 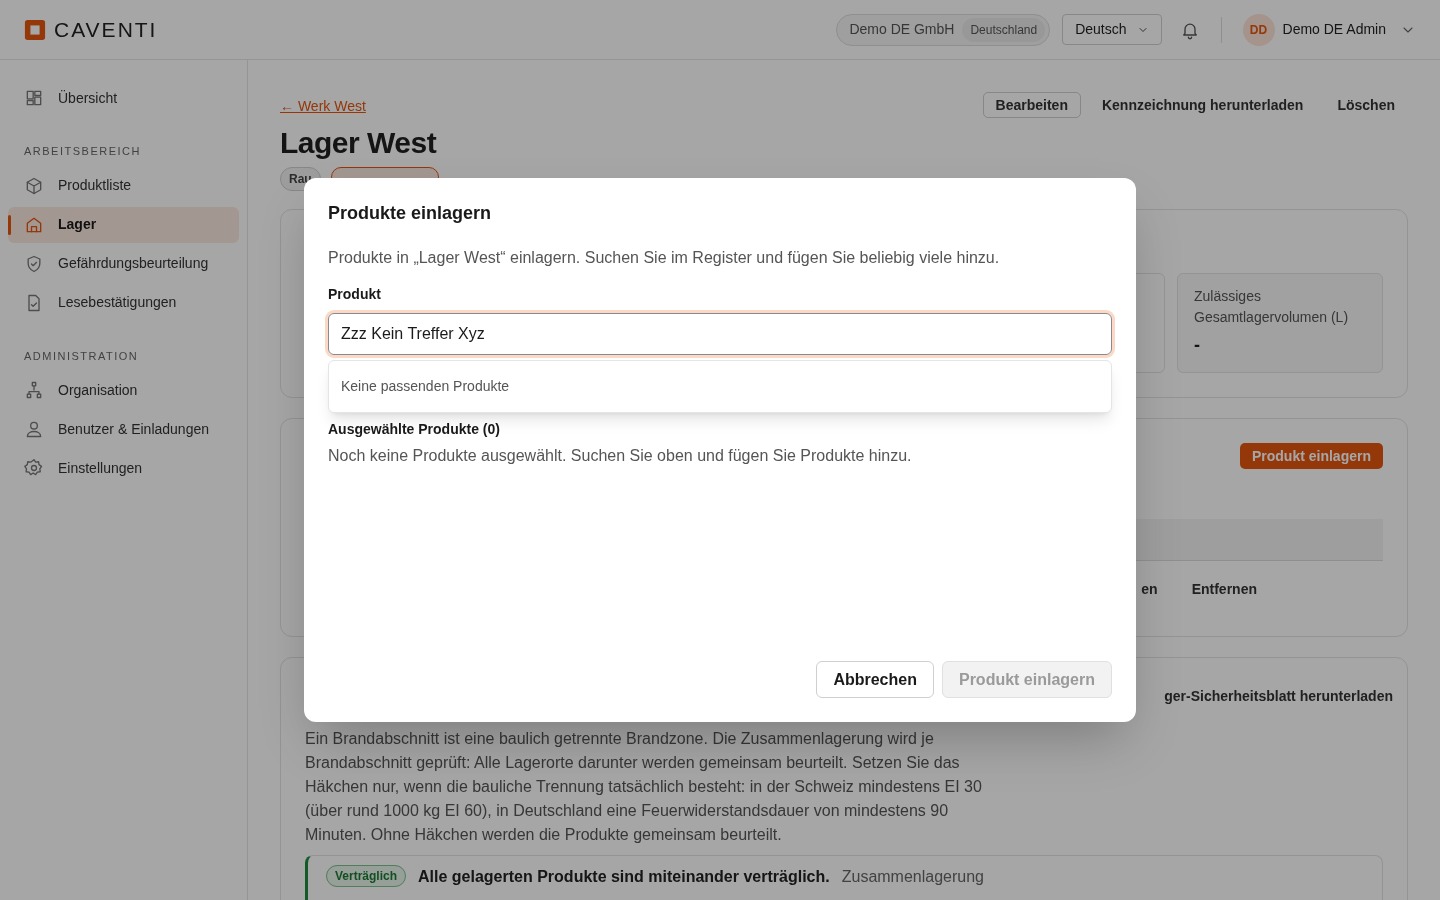 What do you see at coordinates (902, 29) in the screenshot?
I see `organization-name: Demo DE GmbH` at bounding box center [902, 29].